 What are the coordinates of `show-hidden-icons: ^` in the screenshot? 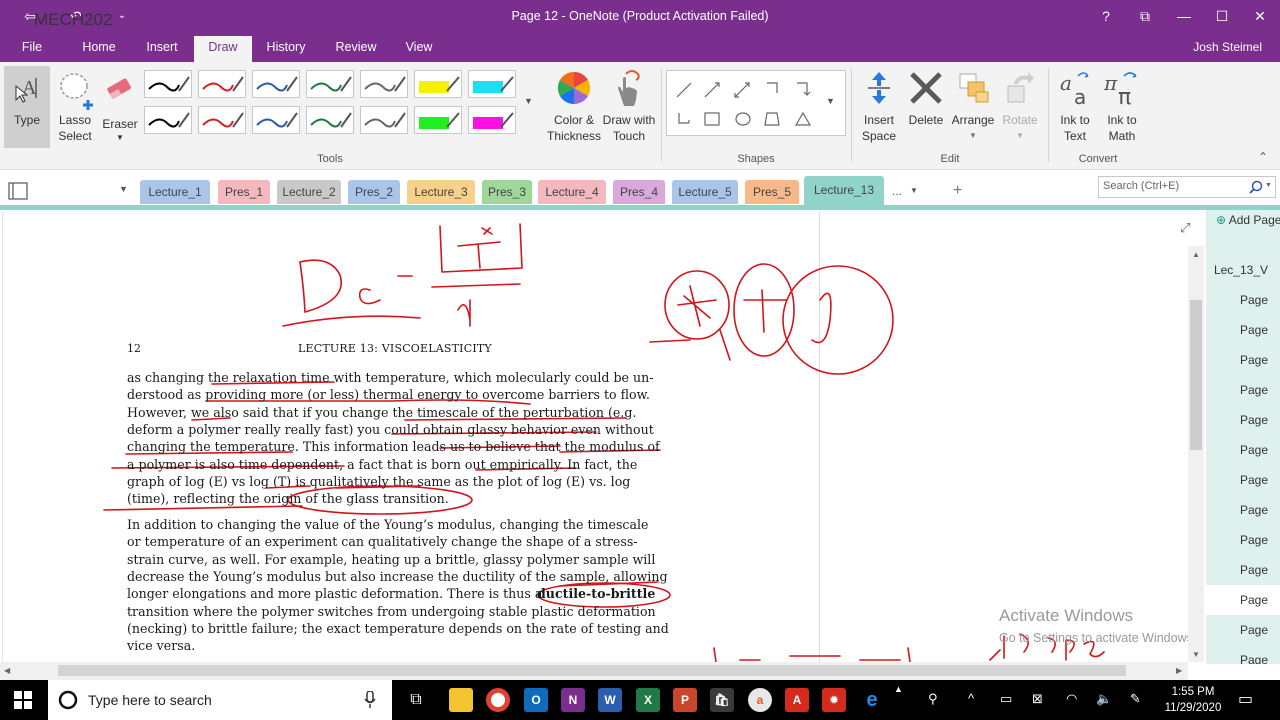 It's located at (971, 698).